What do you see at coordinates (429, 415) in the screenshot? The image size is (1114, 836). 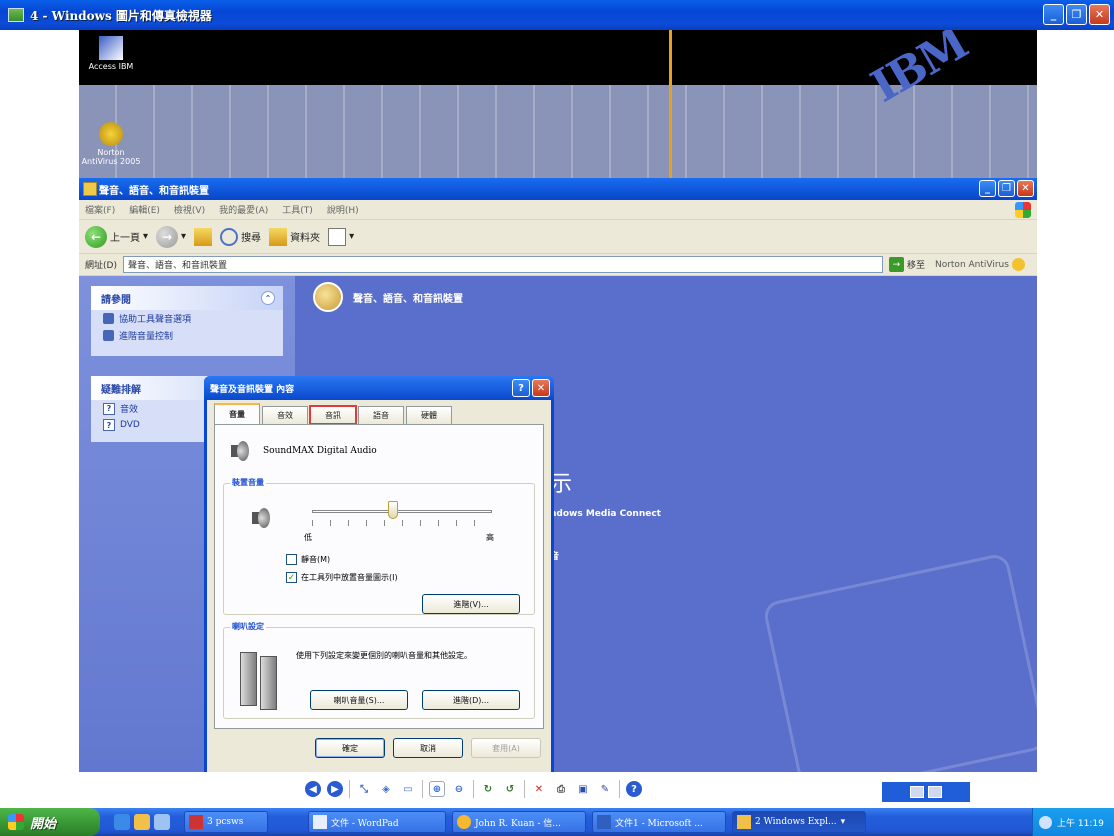 I see `tab-hardware: 硬體` at bounding box center [429, 415].